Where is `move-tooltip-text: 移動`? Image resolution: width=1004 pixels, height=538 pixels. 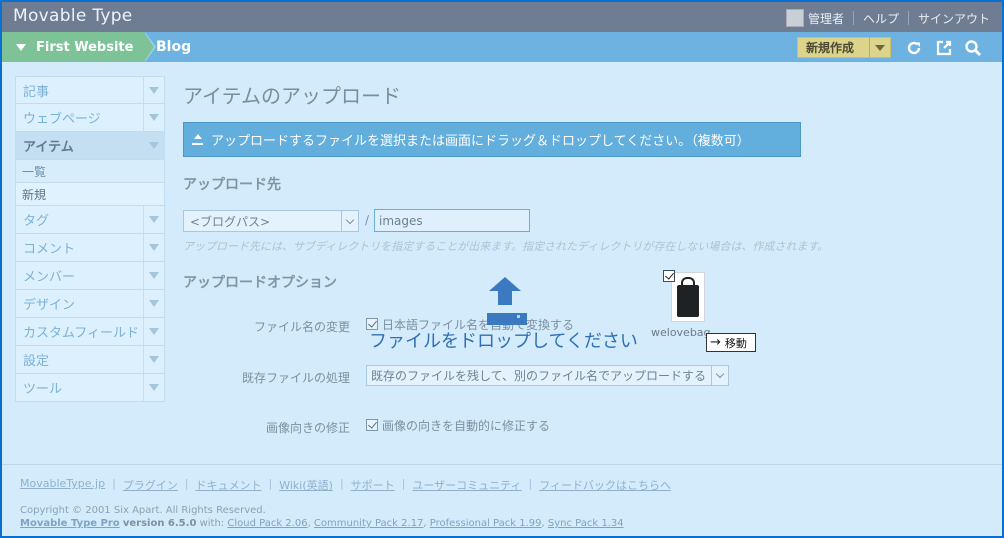 move-tooltip-text: 移動 is located at coordinates (735, 343).